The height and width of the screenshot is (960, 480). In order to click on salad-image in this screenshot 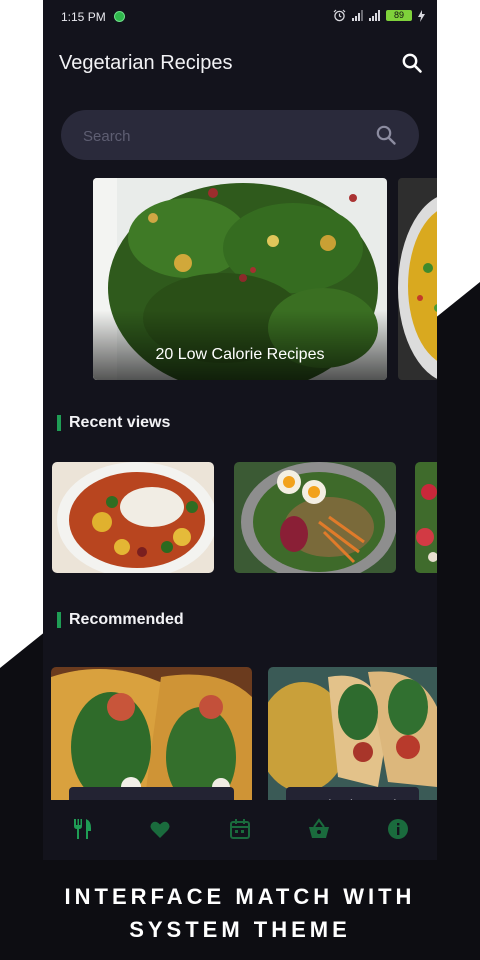, I will do `click(426, 517)`.